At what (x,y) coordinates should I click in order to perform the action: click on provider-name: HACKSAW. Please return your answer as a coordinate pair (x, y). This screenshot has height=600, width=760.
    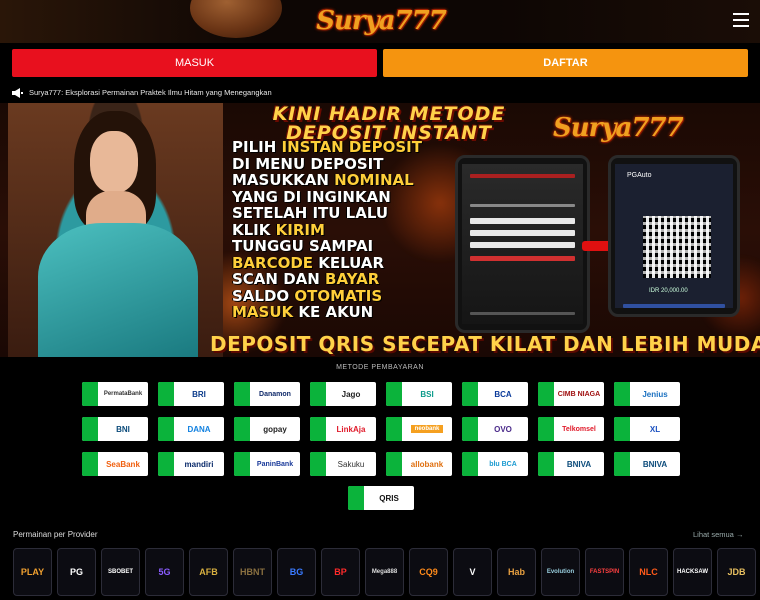
    Looking at the image, I should click on (692, 572).